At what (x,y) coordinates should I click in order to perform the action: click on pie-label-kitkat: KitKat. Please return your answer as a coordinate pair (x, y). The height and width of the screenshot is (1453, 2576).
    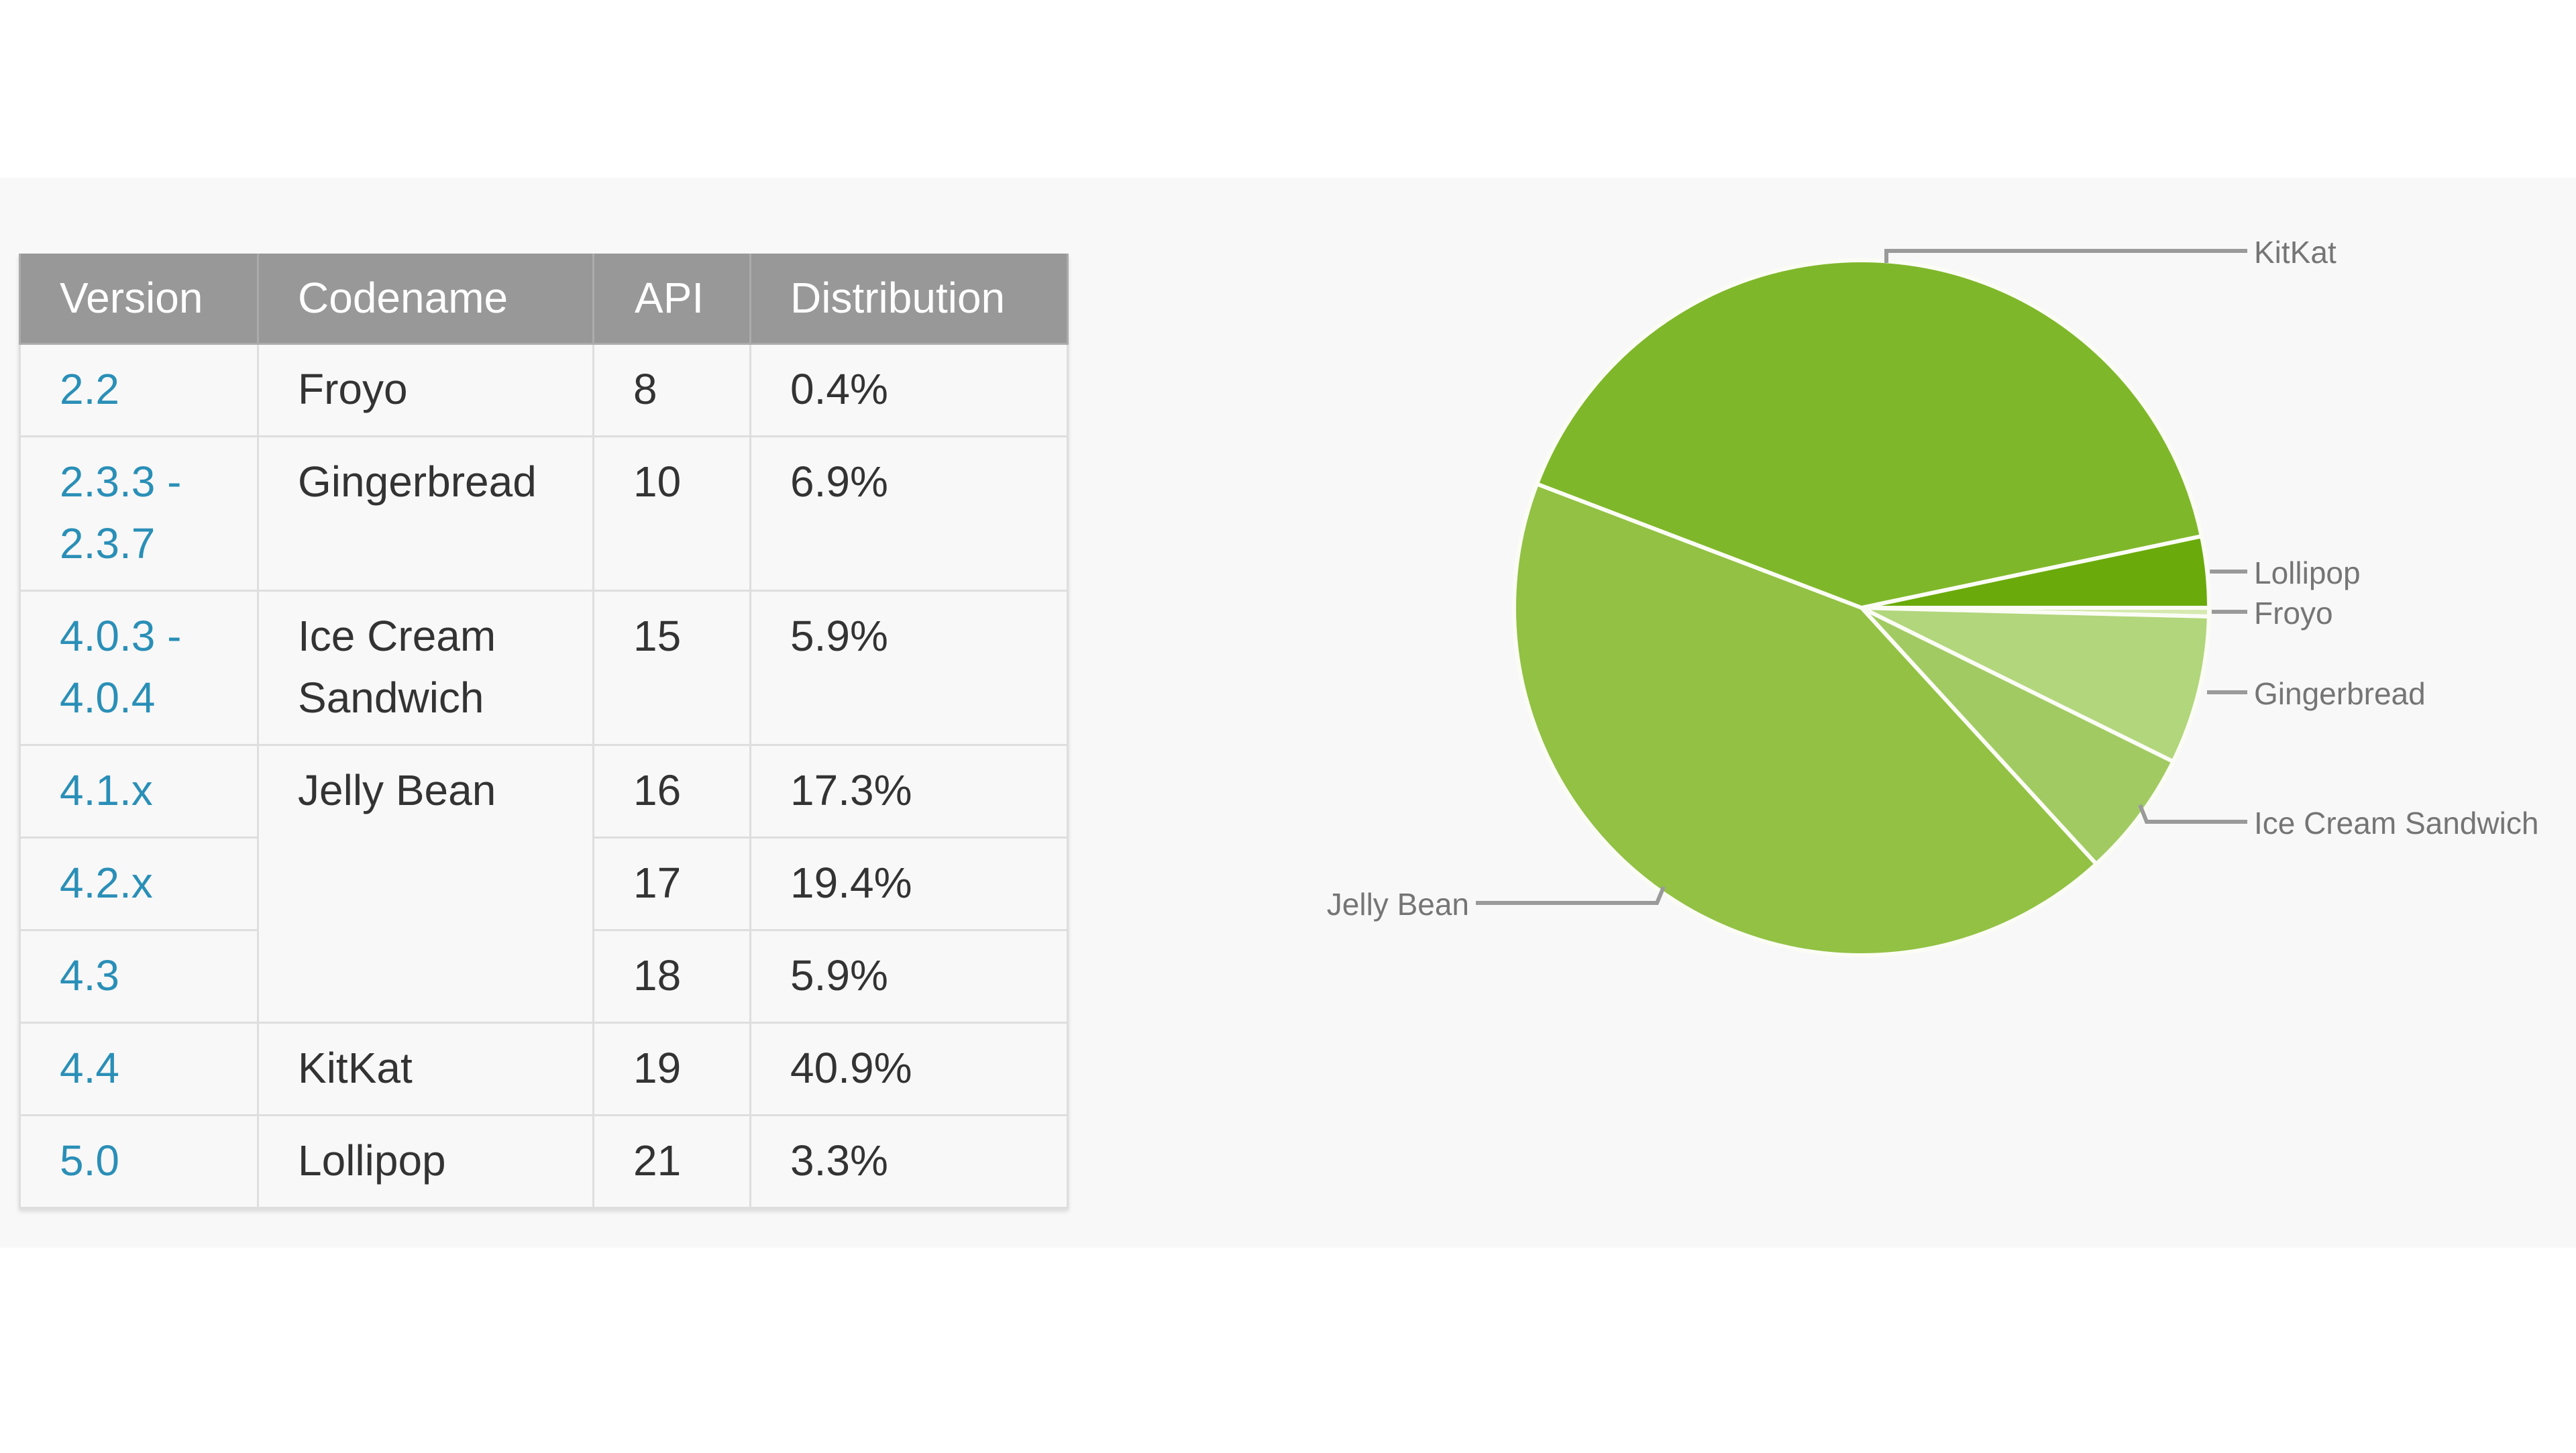
    Looking at the image, I should click on (2295, 253).